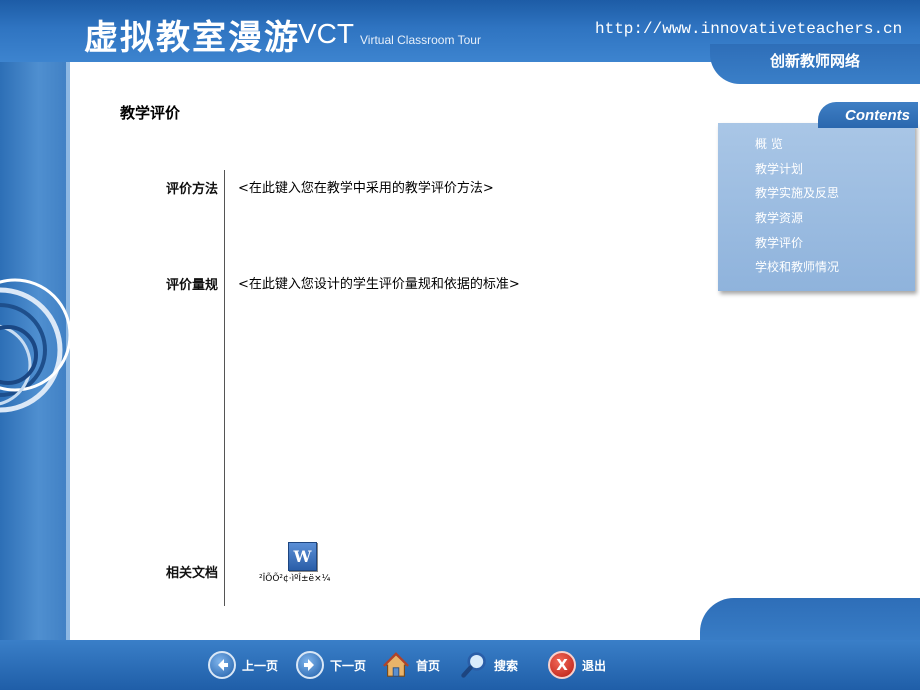 The width and height of the screenshot is (920, 690). Describe the element at coordinates (150, 113) in the screenshot. I see `page-title: 教学评价` at that location.